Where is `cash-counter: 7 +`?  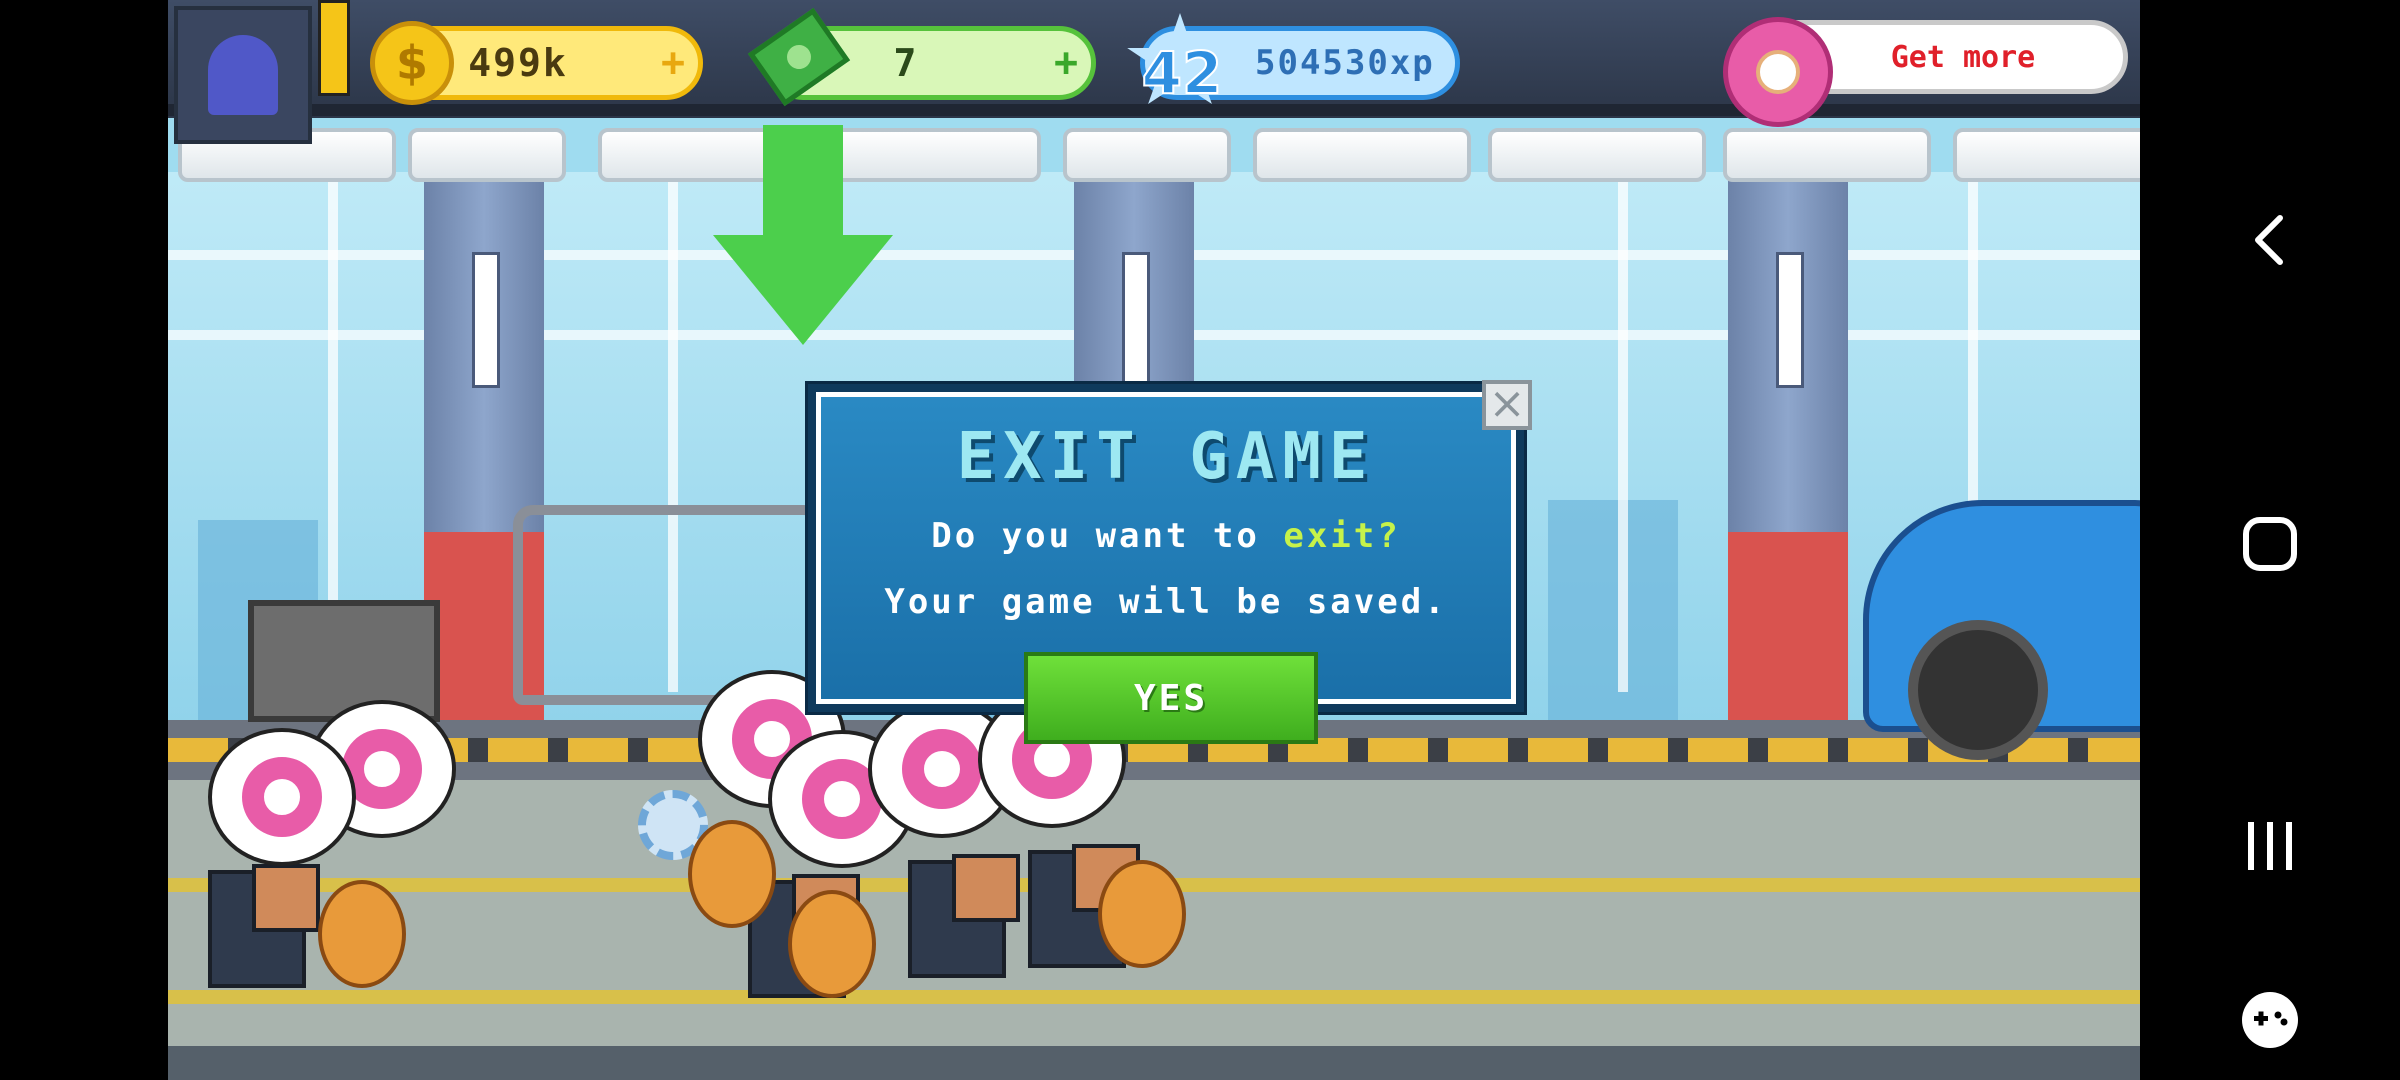
cash-counter: 7 + is located at coordinates (921, 57).